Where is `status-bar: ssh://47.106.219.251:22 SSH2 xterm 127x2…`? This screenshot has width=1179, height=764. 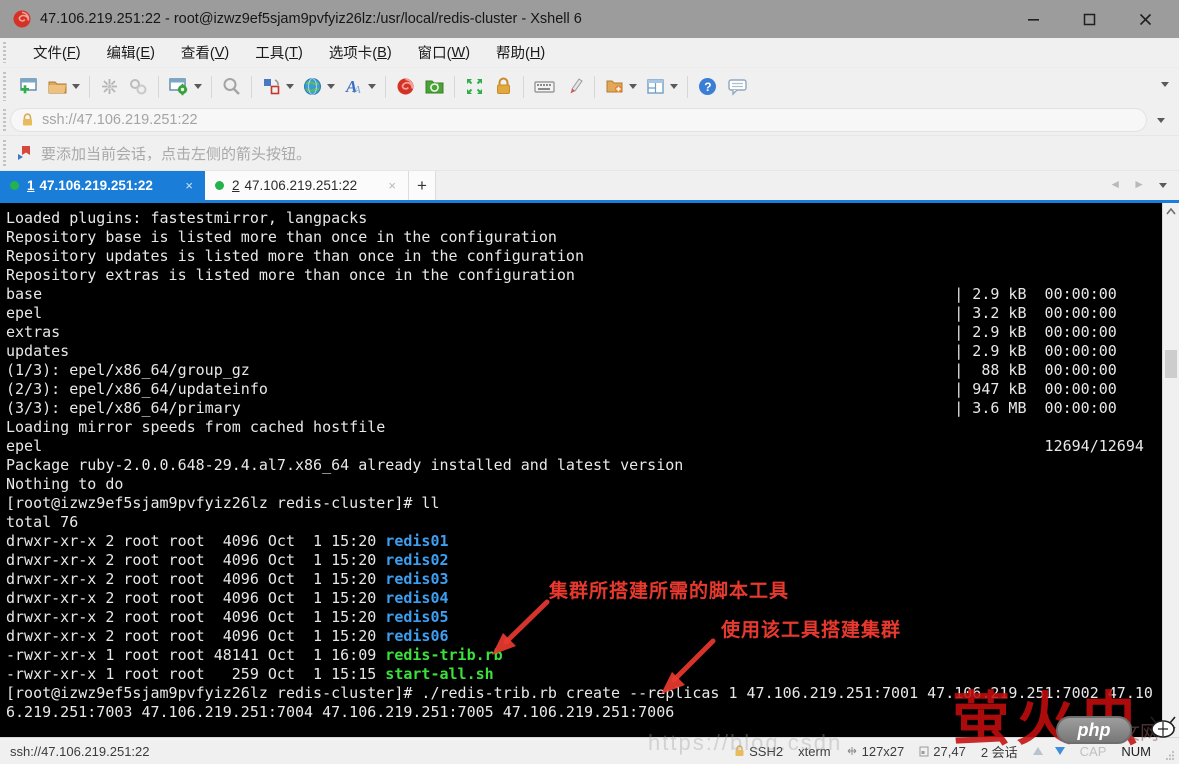
status-bar: ssh://47.106.219.251:22 SSH2 xterm 127x2… is located at coordinates (589, 750).